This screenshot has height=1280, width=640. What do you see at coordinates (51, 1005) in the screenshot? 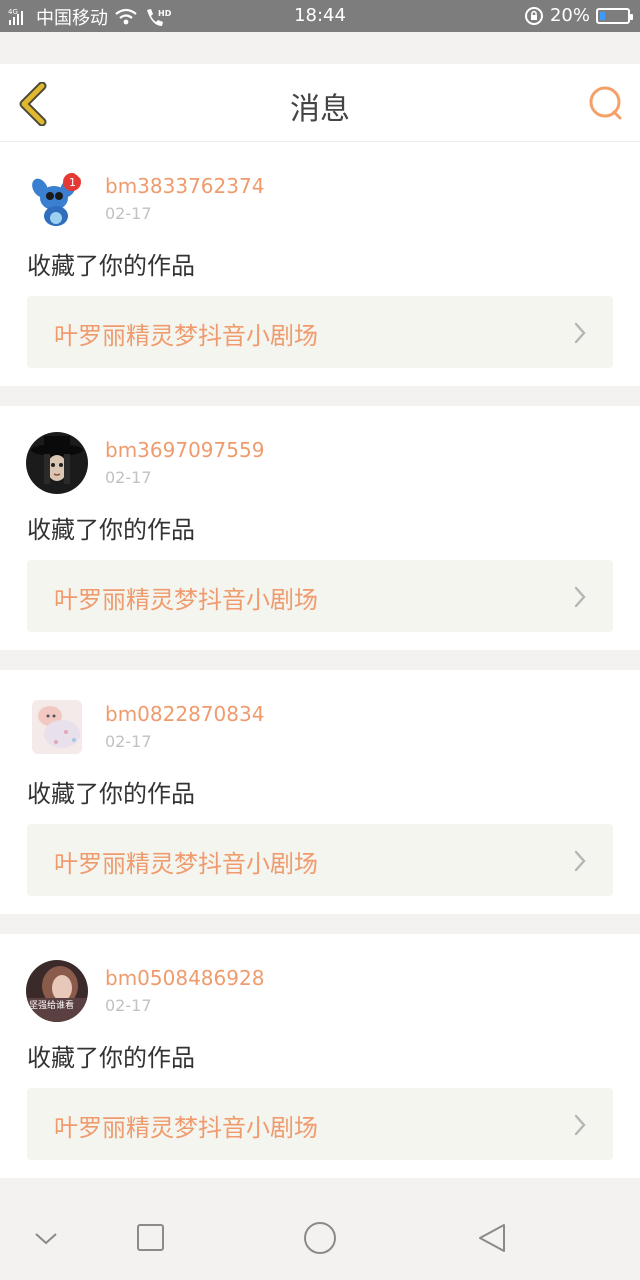
I see `avatar-caption: 坚强给谁看` at bounding box center [51, 1005].